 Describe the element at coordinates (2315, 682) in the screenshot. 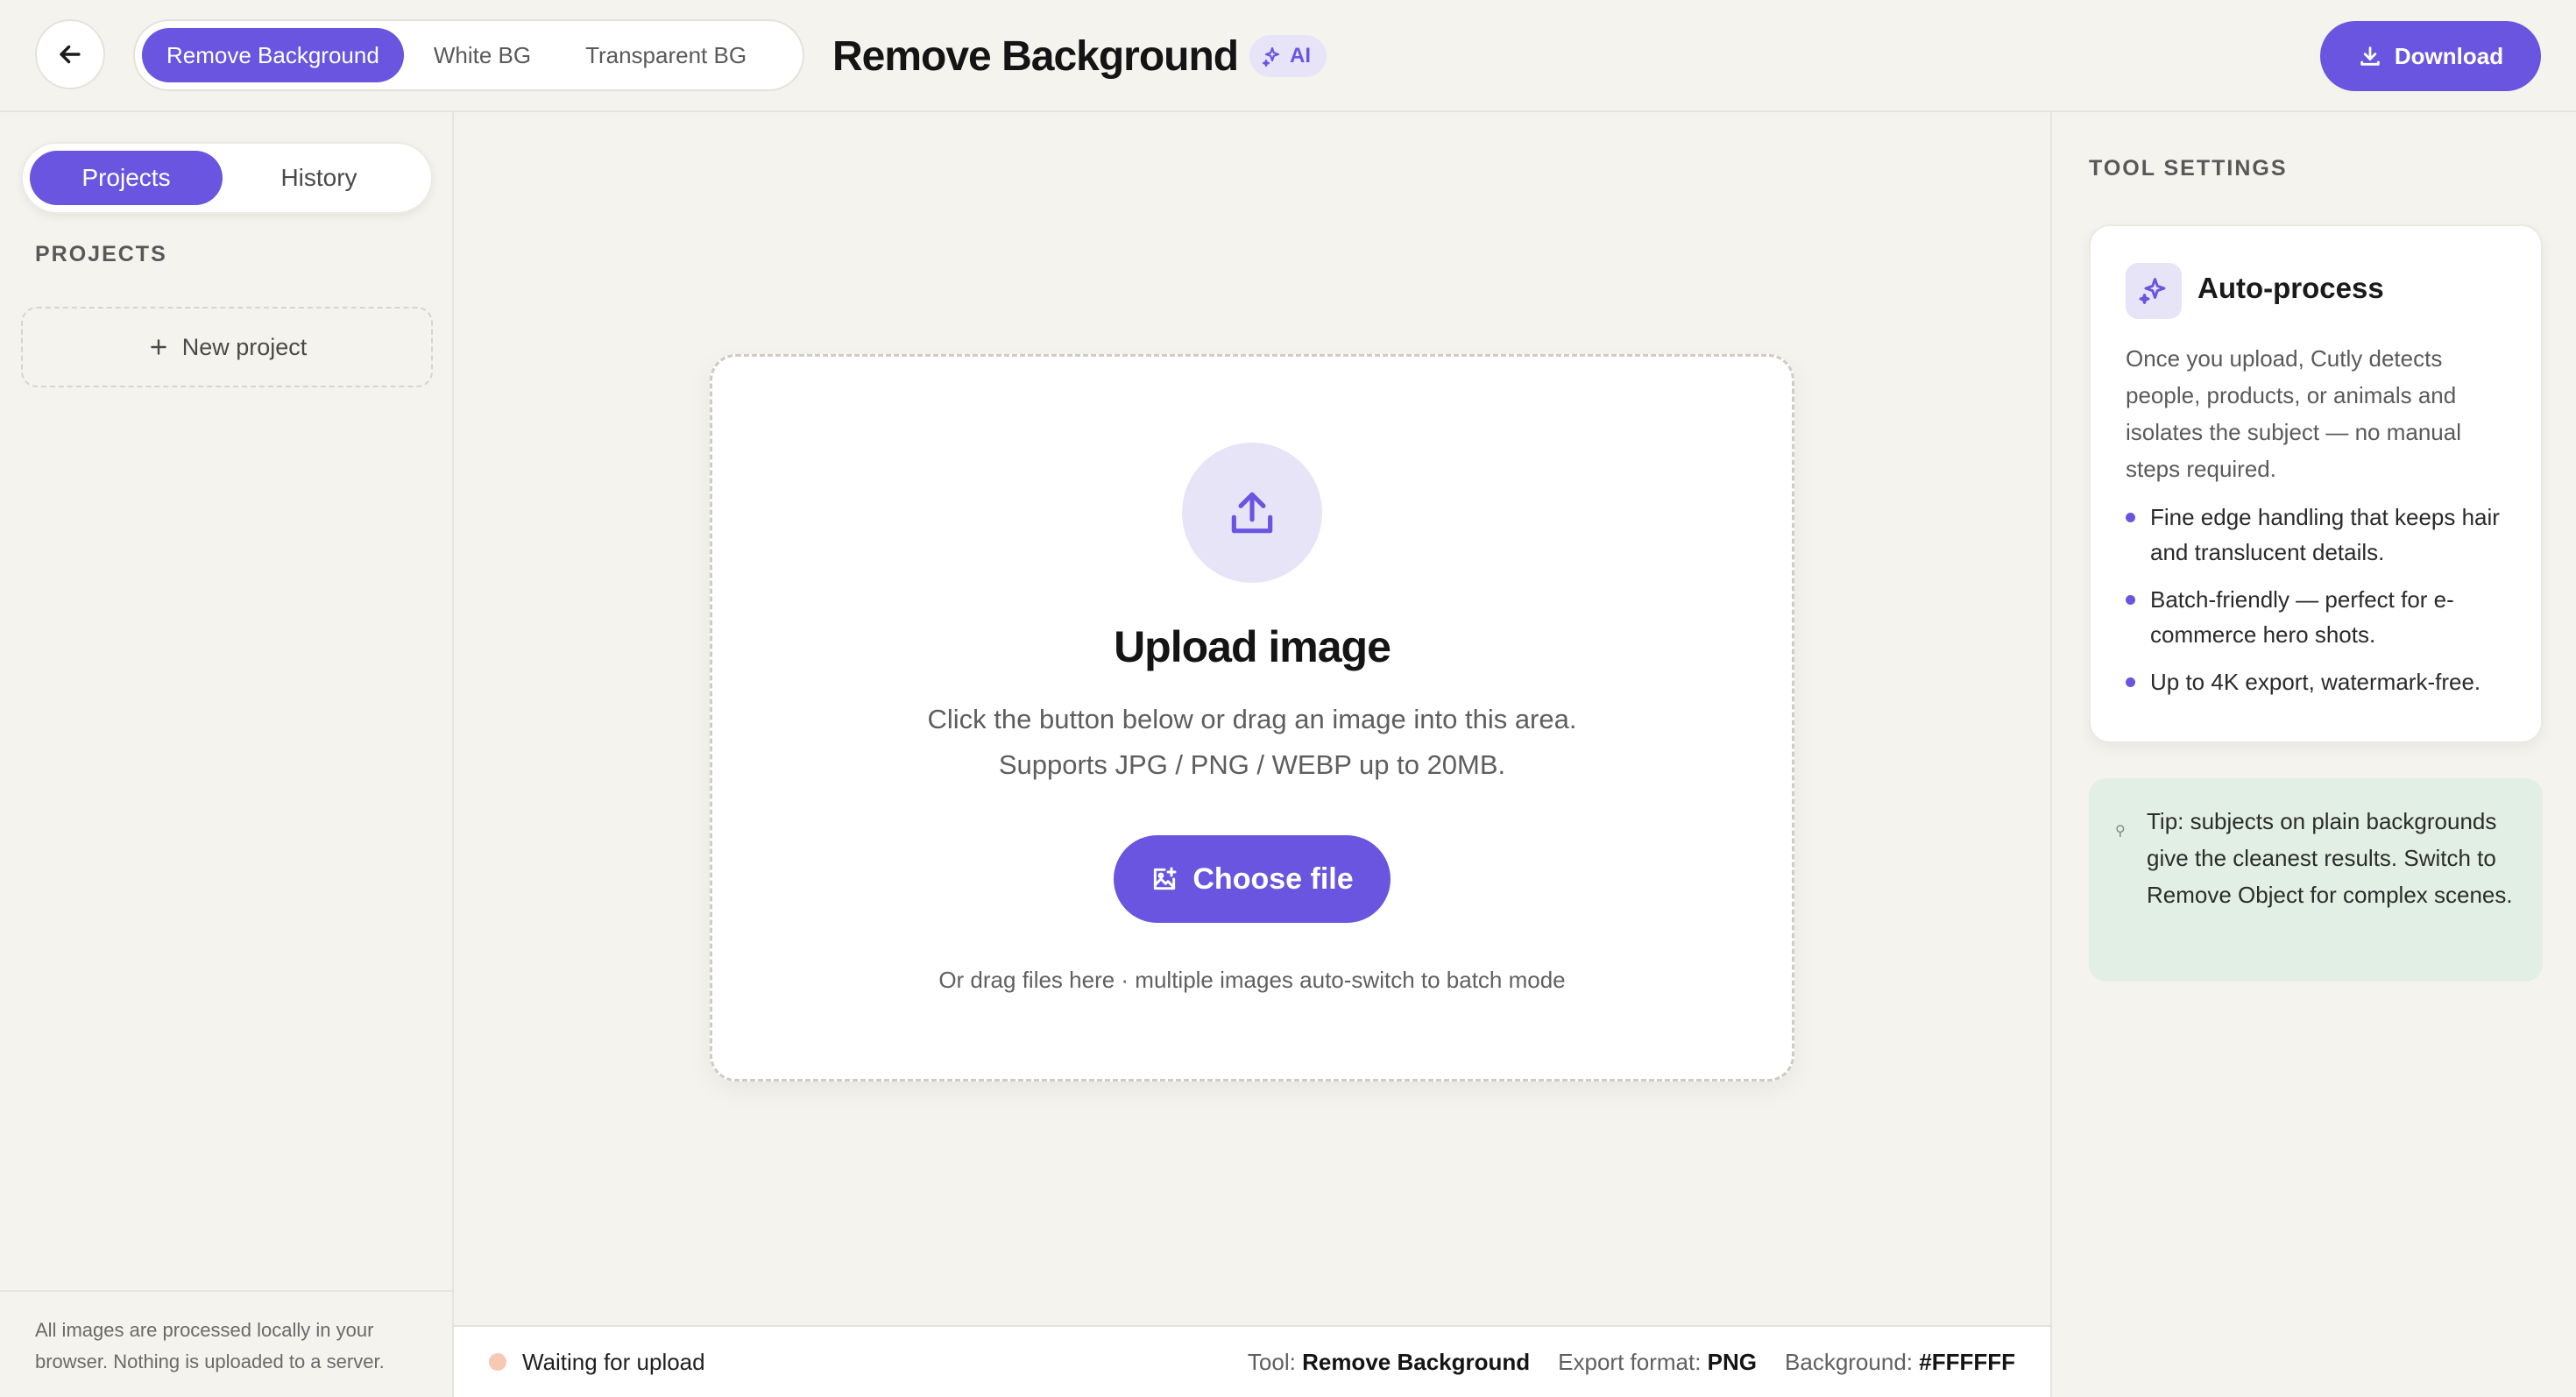

I see `feature-text: Up to 4K export, watermark-free.` at that location.